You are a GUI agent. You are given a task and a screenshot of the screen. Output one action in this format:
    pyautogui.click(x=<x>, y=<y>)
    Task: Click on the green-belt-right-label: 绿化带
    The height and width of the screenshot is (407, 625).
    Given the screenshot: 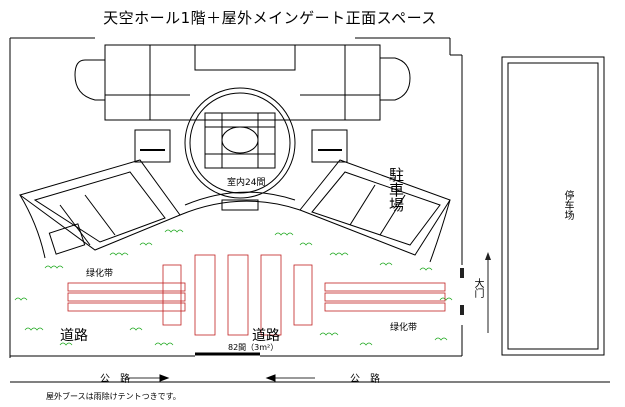 What is the action you would take?
    pyautogui.click(x=404, y=328)
    